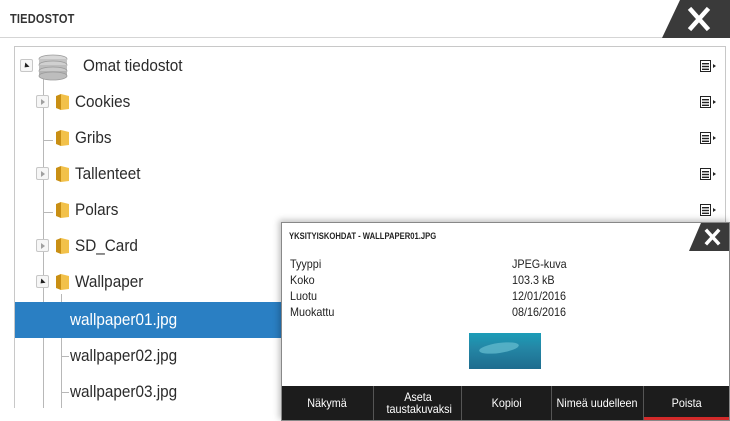  Describe the element at coordinates (302, 280) in the screenshot. I see `detail-key: Koko` at that location.